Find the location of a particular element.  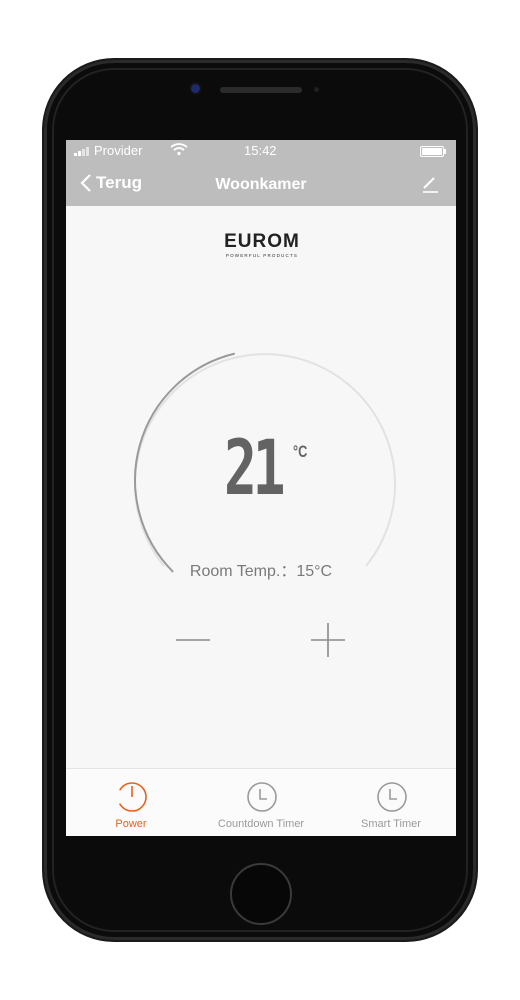

setpoint-temperature: 21 is located at coordinates (255, 467).